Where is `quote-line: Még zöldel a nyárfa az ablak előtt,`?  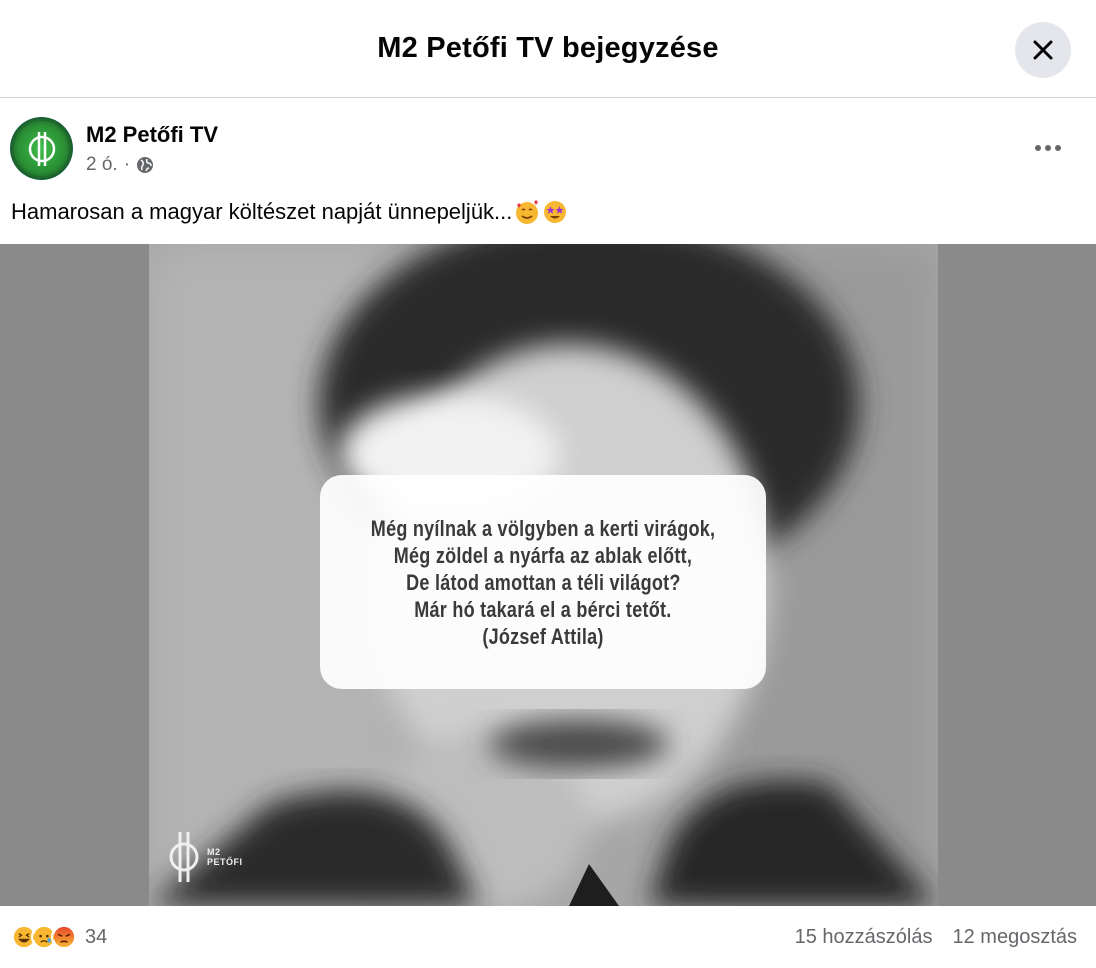
quote-line: Még zöldel a nyárfa az ablak előtt, is located at coordinates (543, 555).